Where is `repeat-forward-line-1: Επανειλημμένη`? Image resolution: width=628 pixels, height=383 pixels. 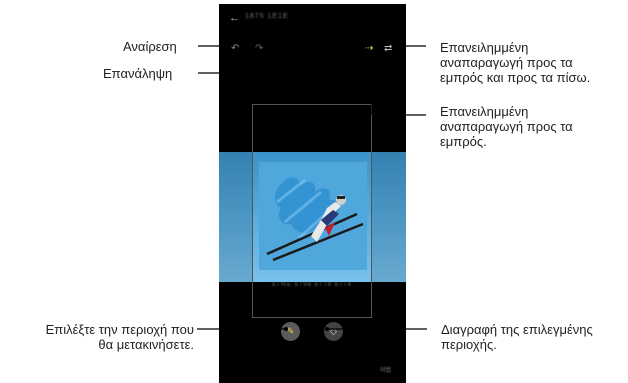
repeat-forward-line-1: Επανειλημμένη is located at coordinates (484, 111).